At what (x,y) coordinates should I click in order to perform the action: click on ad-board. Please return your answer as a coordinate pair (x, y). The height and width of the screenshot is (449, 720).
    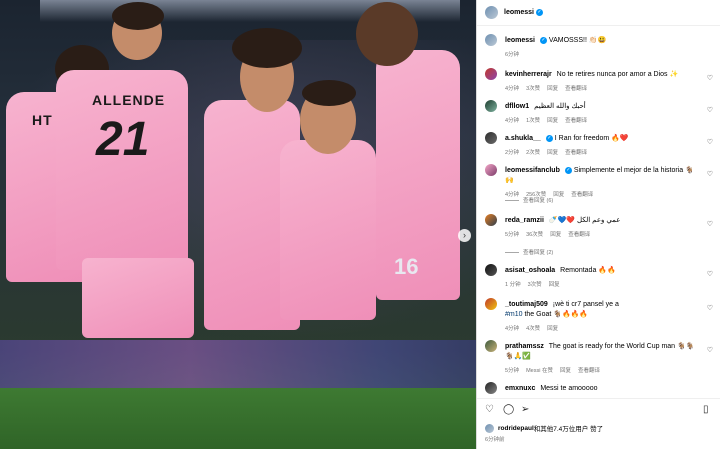
    Looking at the image, I should click on (238, 365).